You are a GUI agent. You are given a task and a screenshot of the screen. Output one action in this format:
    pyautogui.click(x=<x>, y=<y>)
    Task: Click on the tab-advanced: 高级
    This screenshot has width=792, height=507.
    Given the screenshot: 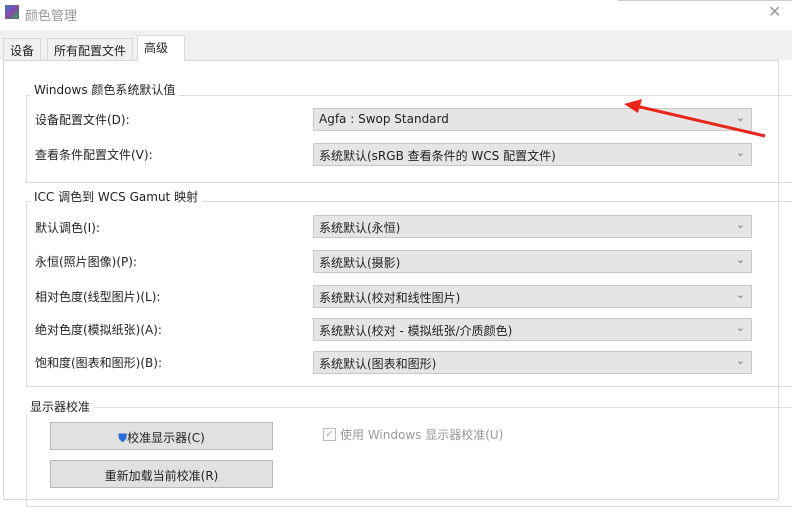 What is the action you would take?
    pyautogui.click(x=161, y=48)
    